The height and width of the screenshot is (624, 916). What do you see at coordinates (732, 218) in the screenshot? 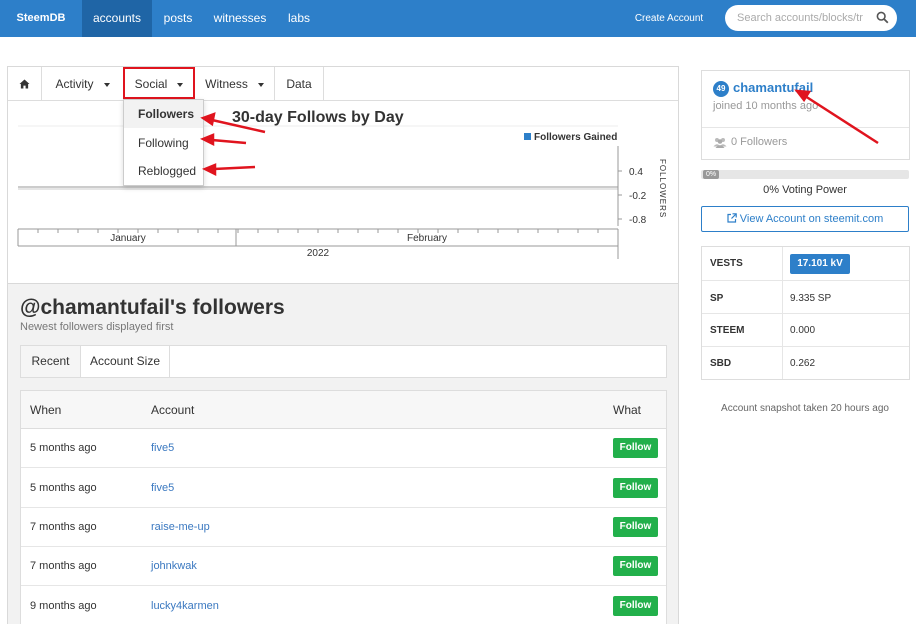
I see `external-link-icon` at bounding box center [732, 218].